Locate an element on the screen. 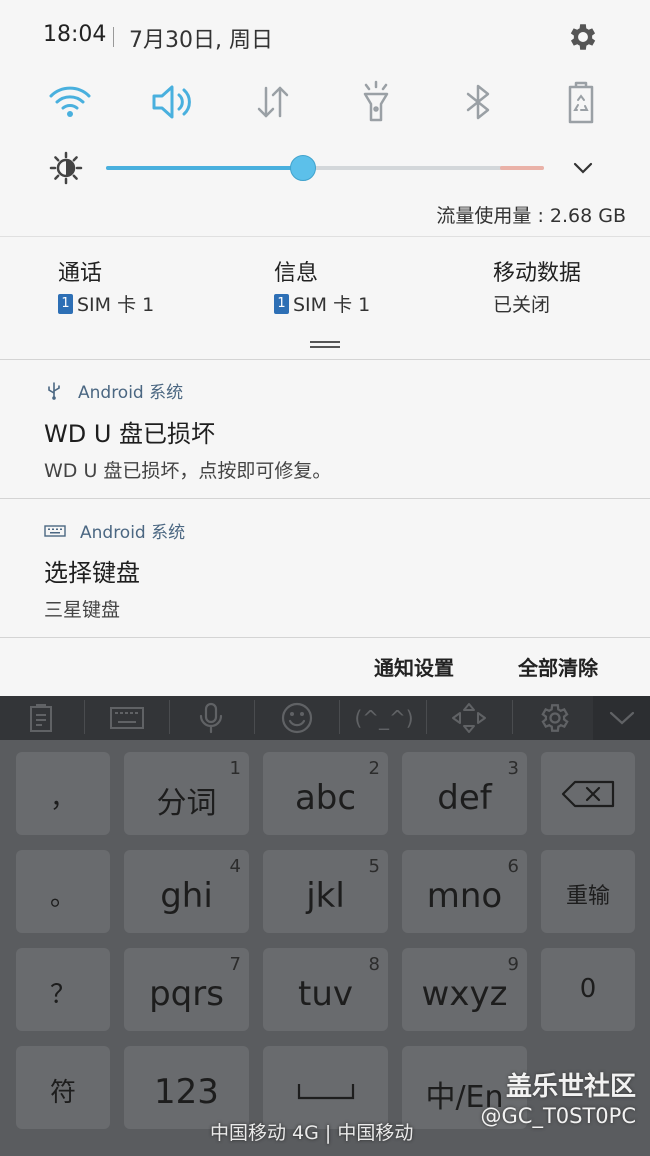 This screenshot has width=650, height=1156. key-numbers: 123 is located at coordinates (186, 1087).